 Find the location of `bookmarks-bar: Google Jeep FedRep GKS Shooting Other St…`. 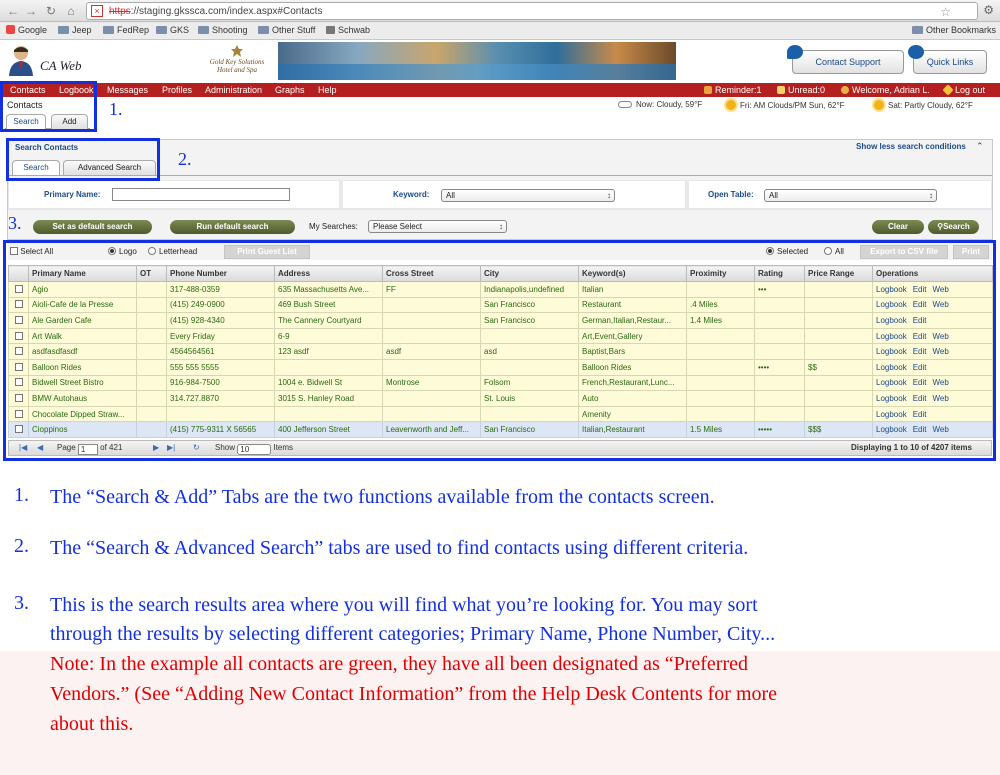

bookmarks-bar: Google Jeep FedRep GKS Shooting Other St… is located at coordinates (500, 31).